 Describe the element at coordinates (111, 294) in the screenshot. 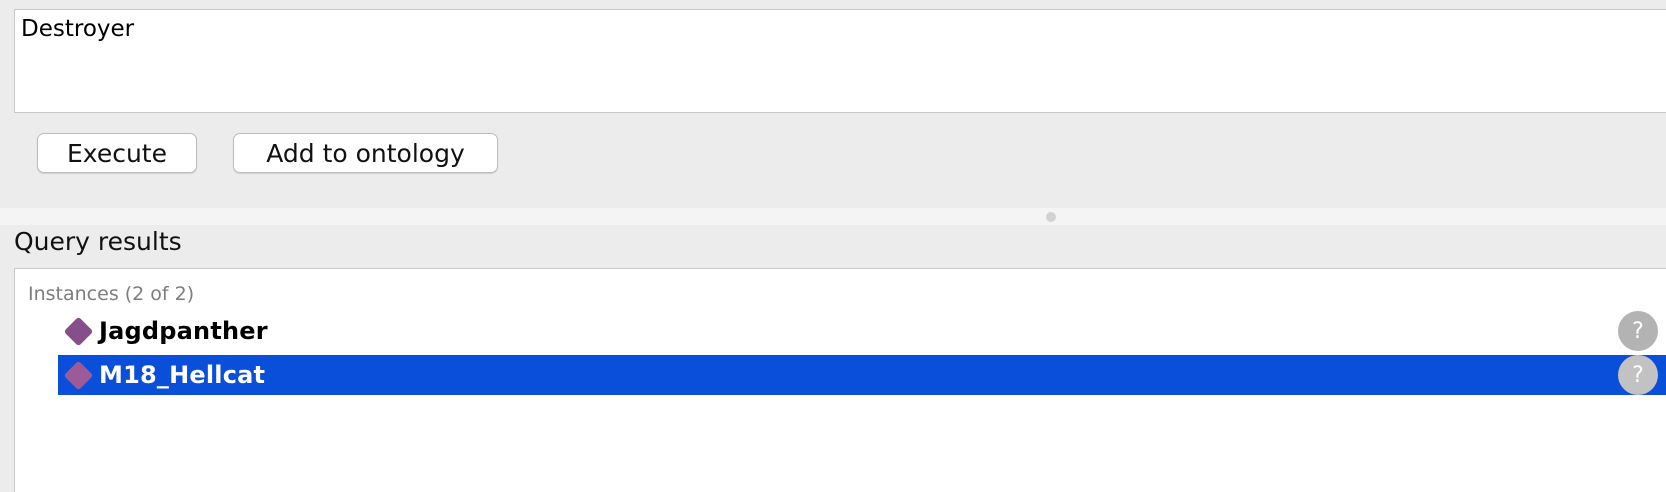

I see `instances-section-header: Instances (2 of 2)` at that location.